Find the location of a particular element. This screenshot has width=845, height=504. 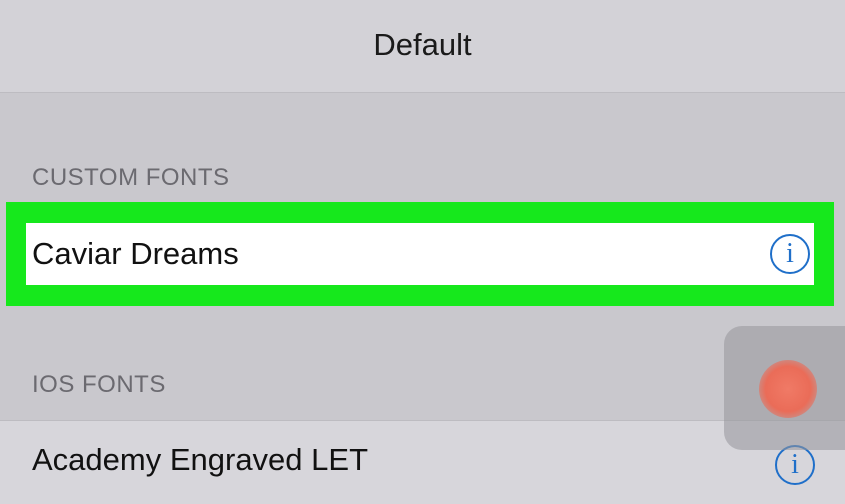

font-row-caviar-dreams: Caviar Dreams i is located at coordinates (420, 254).